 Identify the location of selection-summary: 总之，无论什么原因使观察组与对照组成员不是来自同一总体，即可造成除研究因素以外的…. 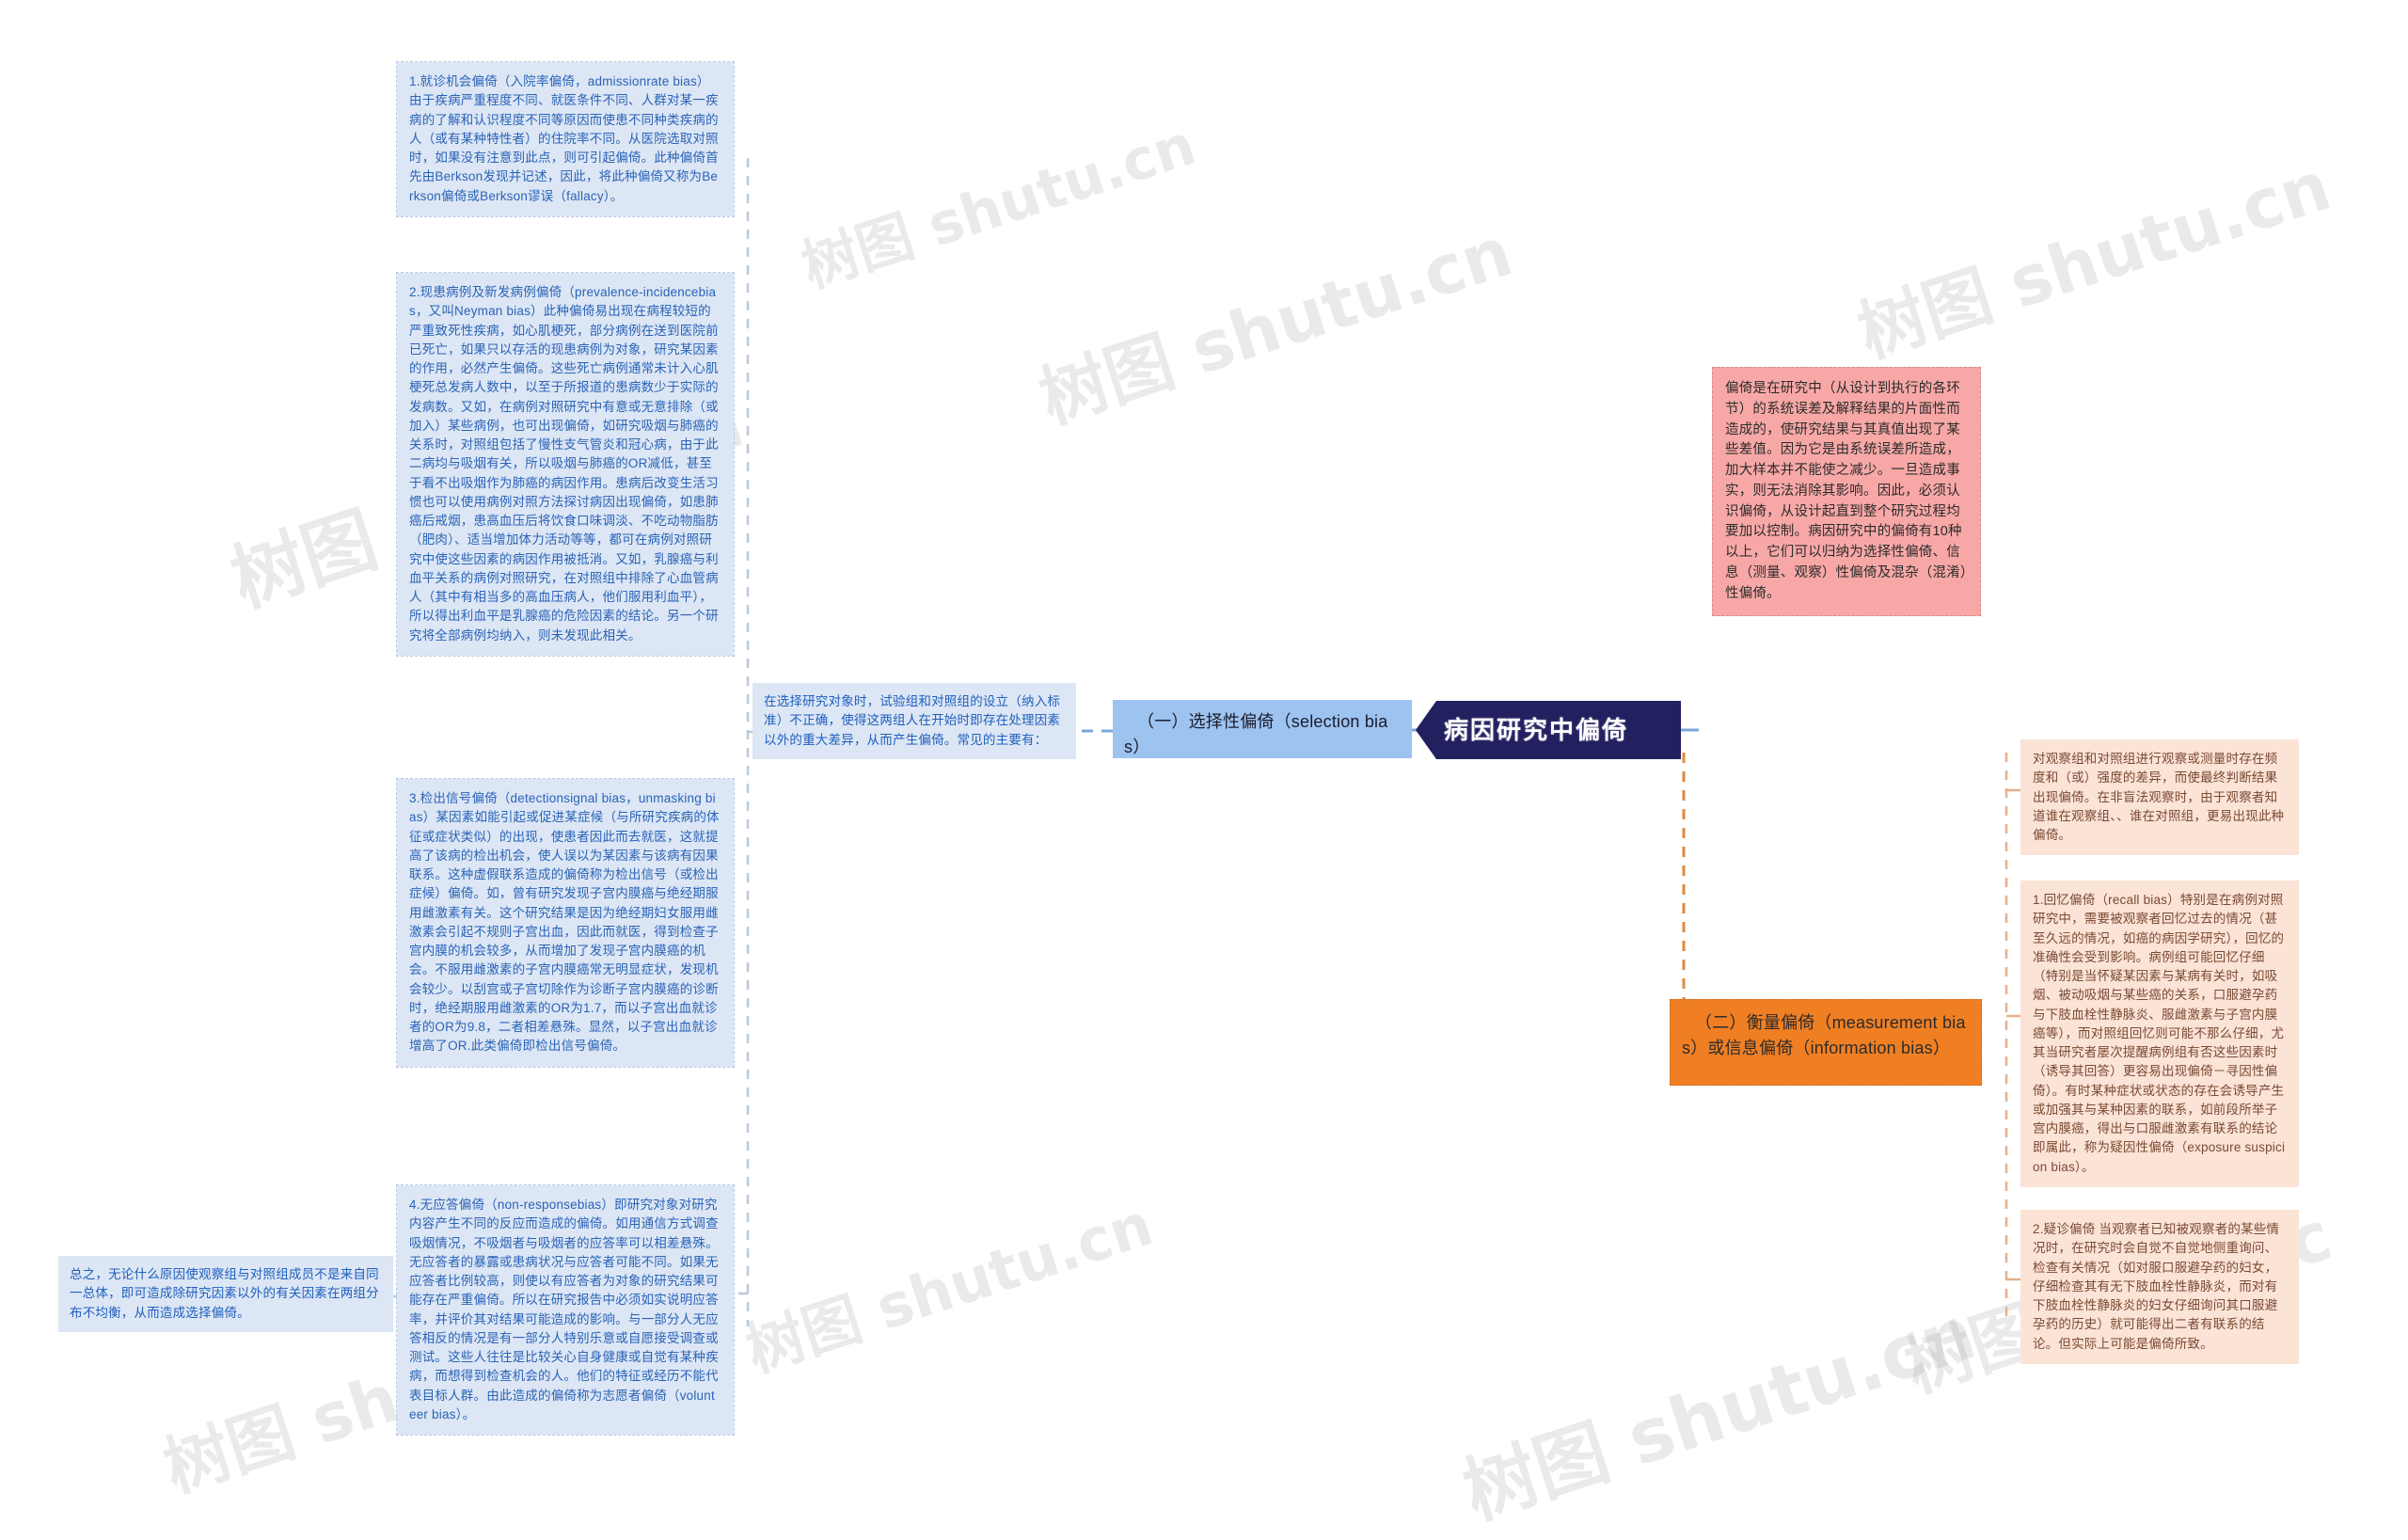
(226, 1294).